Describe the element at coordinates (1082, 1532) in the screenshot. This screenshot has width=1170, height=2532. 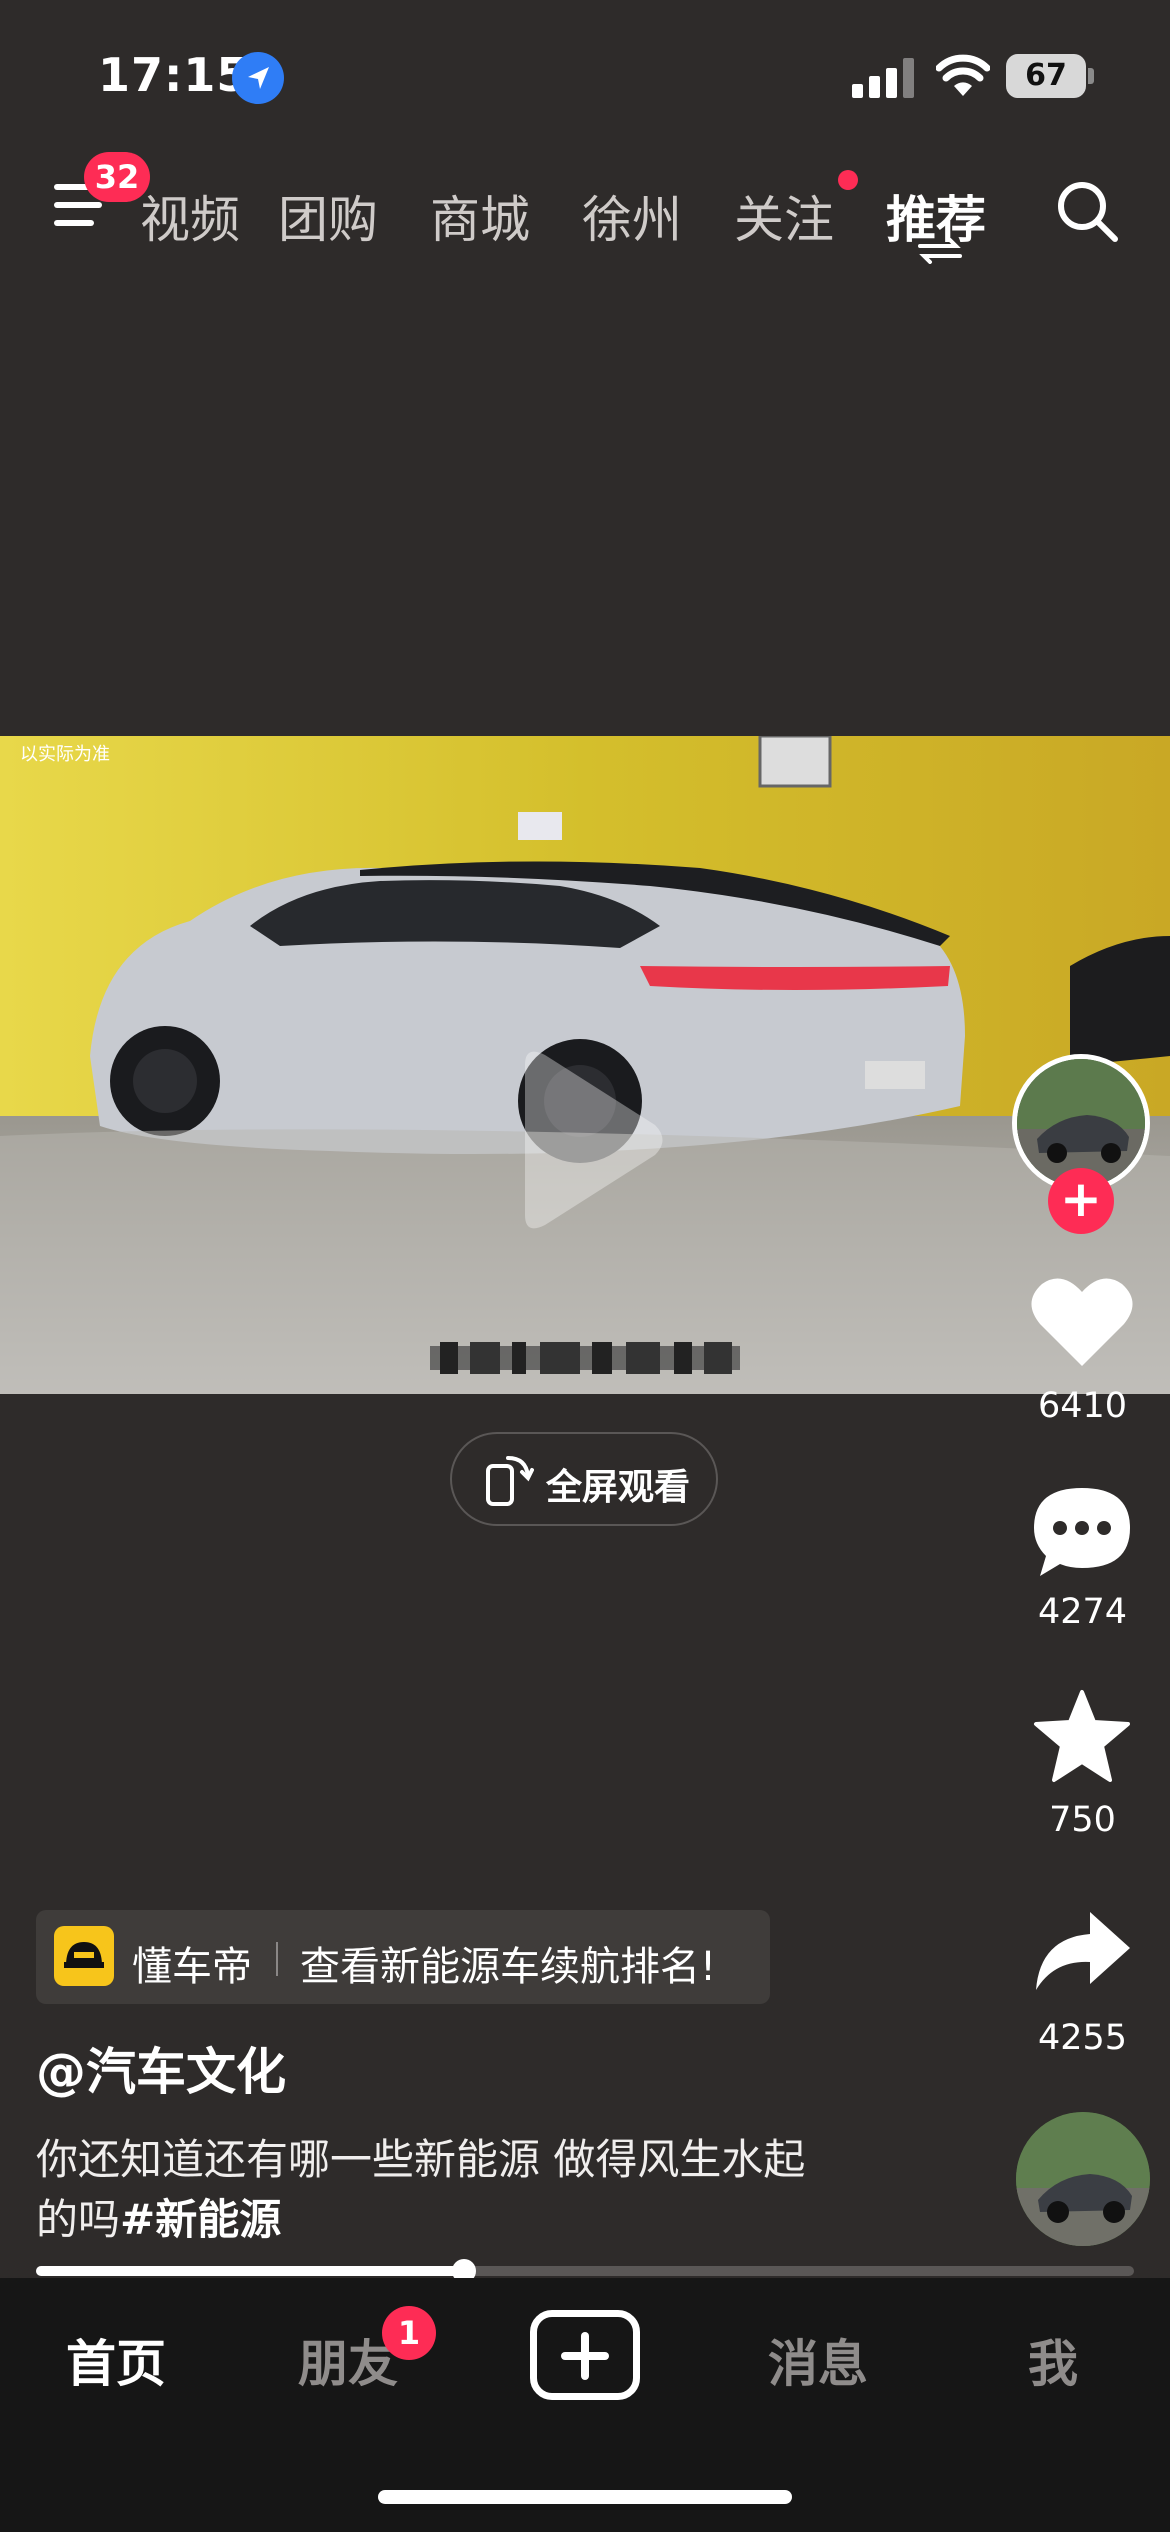
I see `comment-icon` at that location.